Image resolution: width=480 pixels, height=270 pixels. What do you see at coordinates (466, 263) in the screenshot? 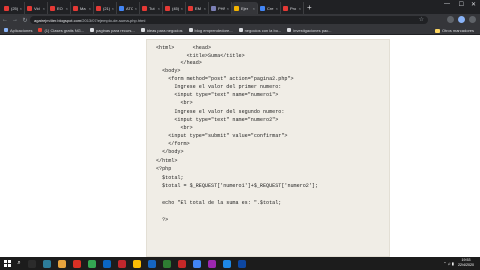
I see `clock: 19:53 22/4/2020` at bounding box center [466, 263].